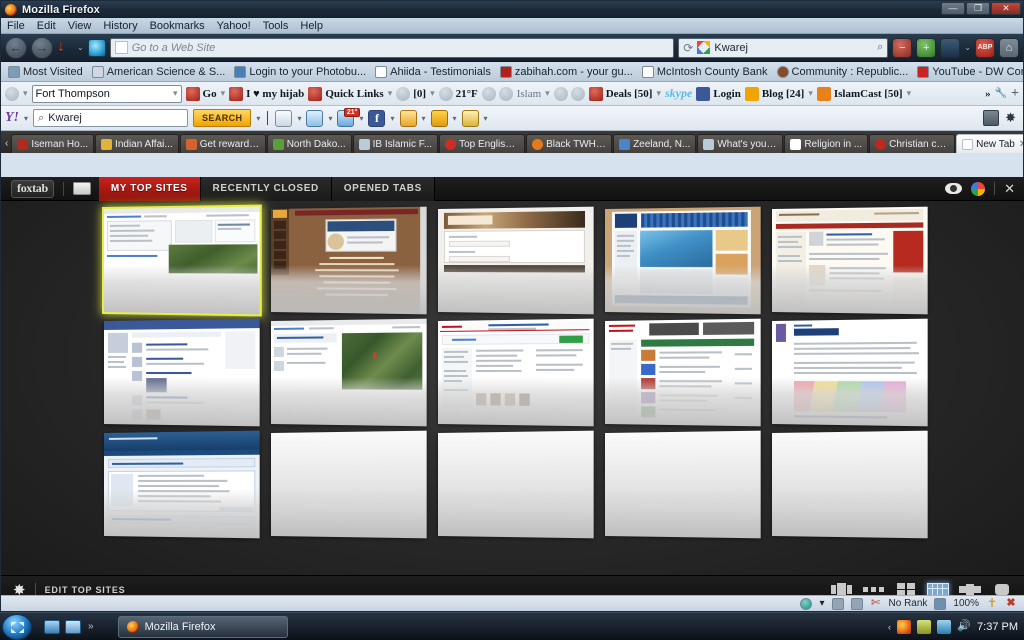 The height and width of the screenshot is (640, 1024). I want to click on thumb-google-map-result, so click(348, 372).